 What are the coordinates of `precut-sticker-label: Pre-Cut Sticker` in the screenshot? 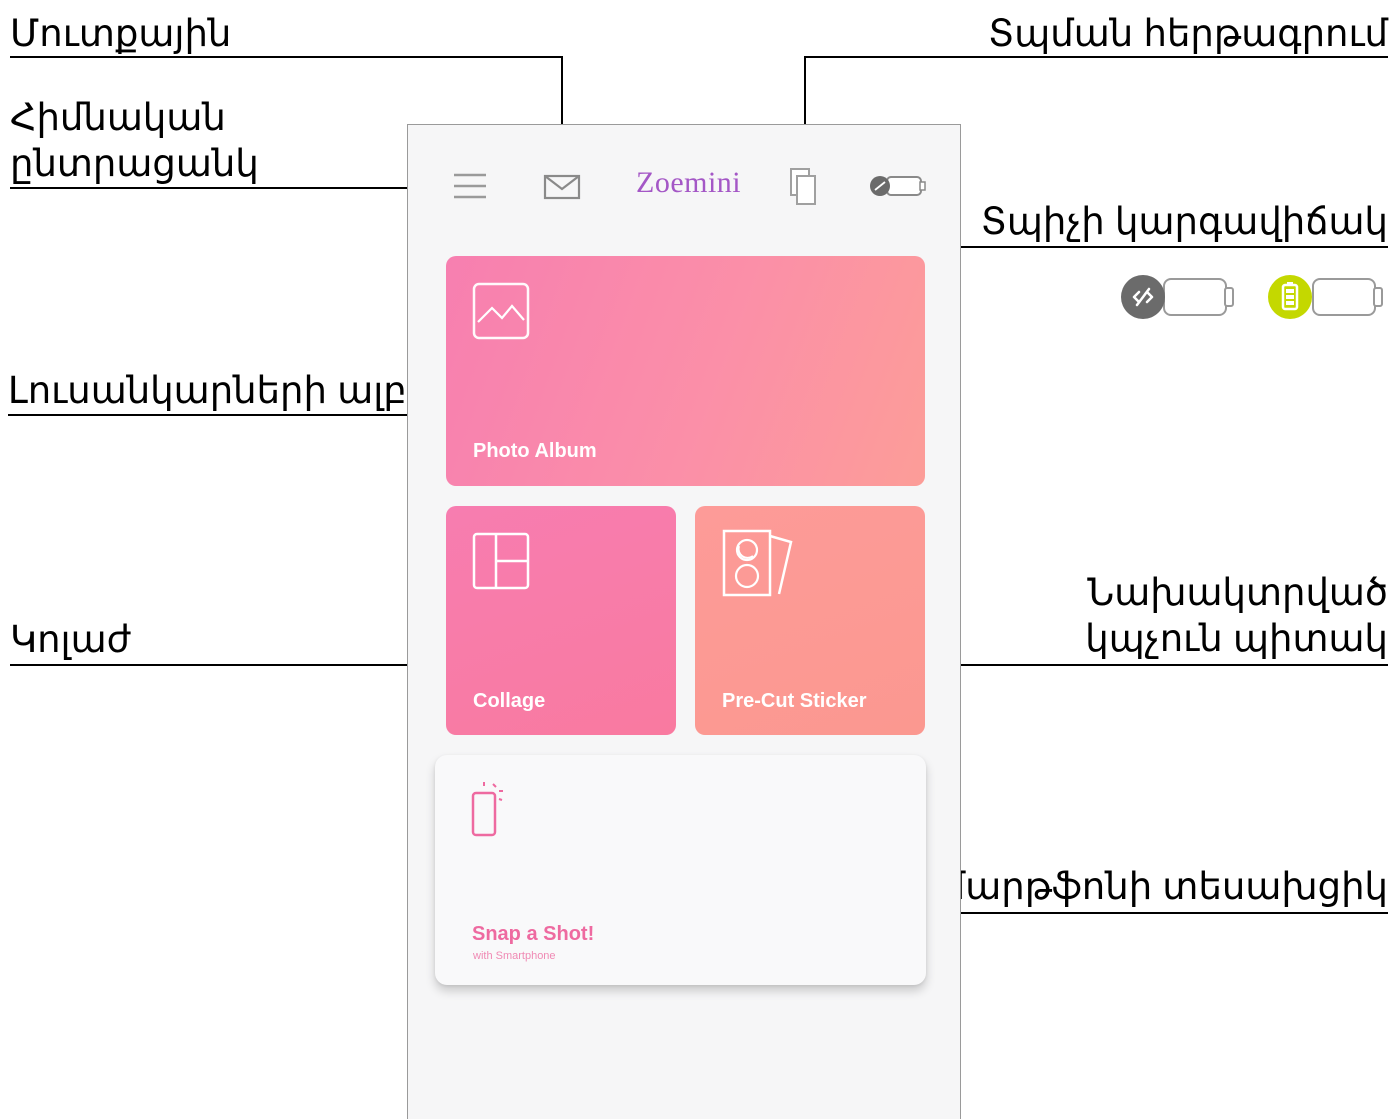 It's located at (794, 701).